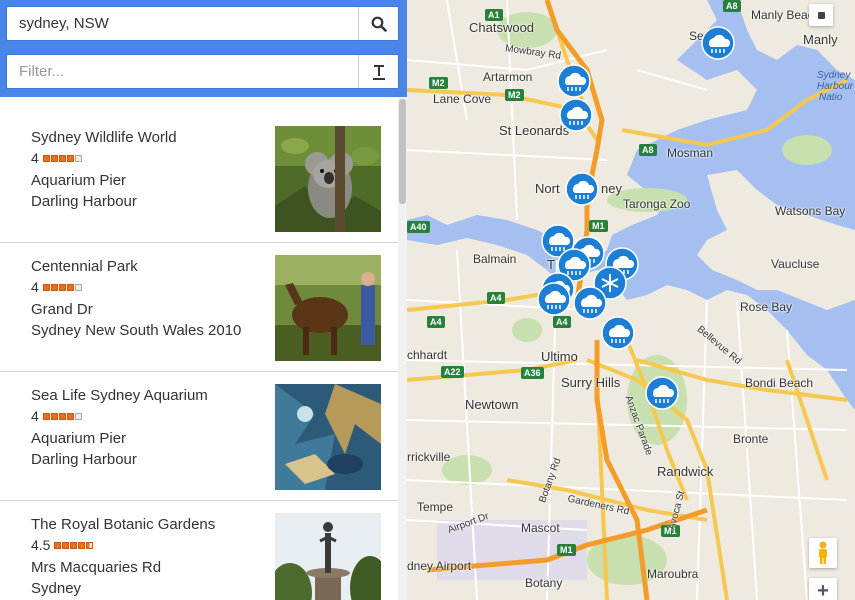  I want to click on map-label: T, so click(551, 264).